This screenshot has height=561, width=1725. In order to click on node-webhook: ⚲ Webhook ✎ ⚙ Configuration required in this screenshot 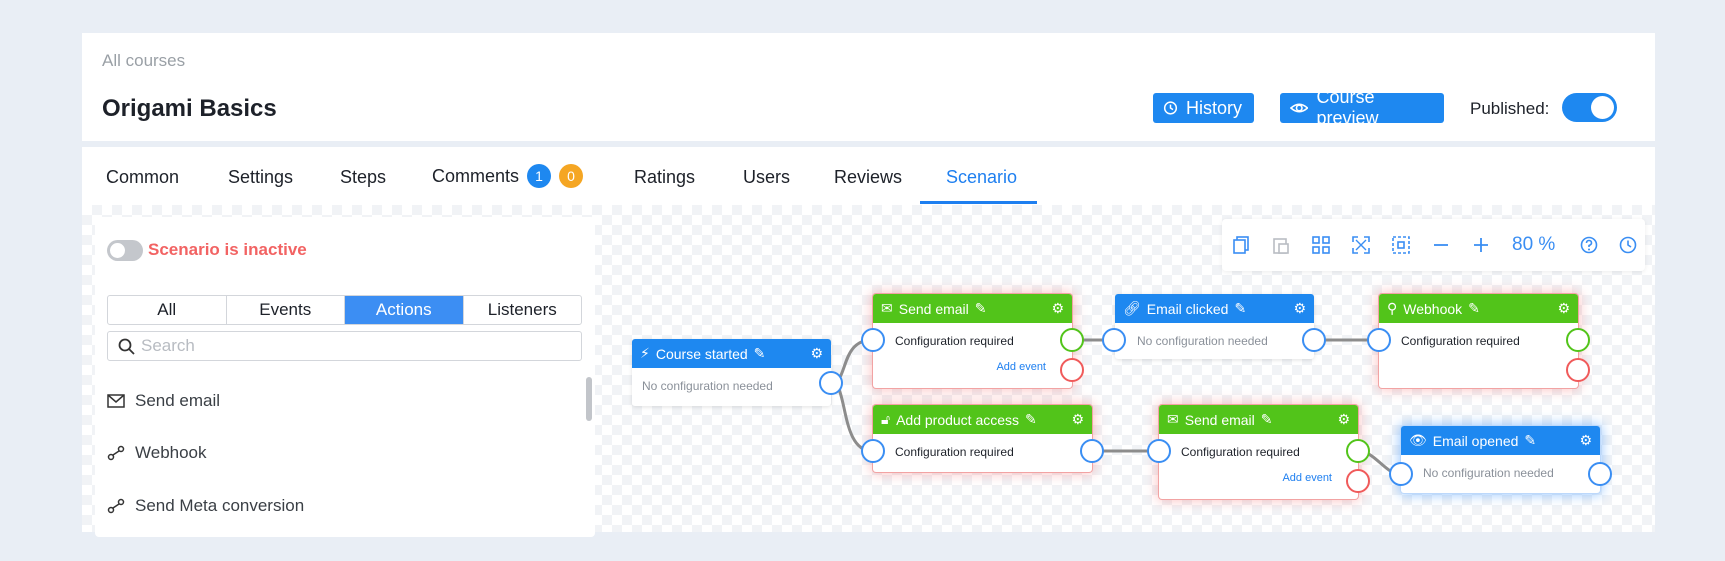, I will do `click(1478, 341)`.